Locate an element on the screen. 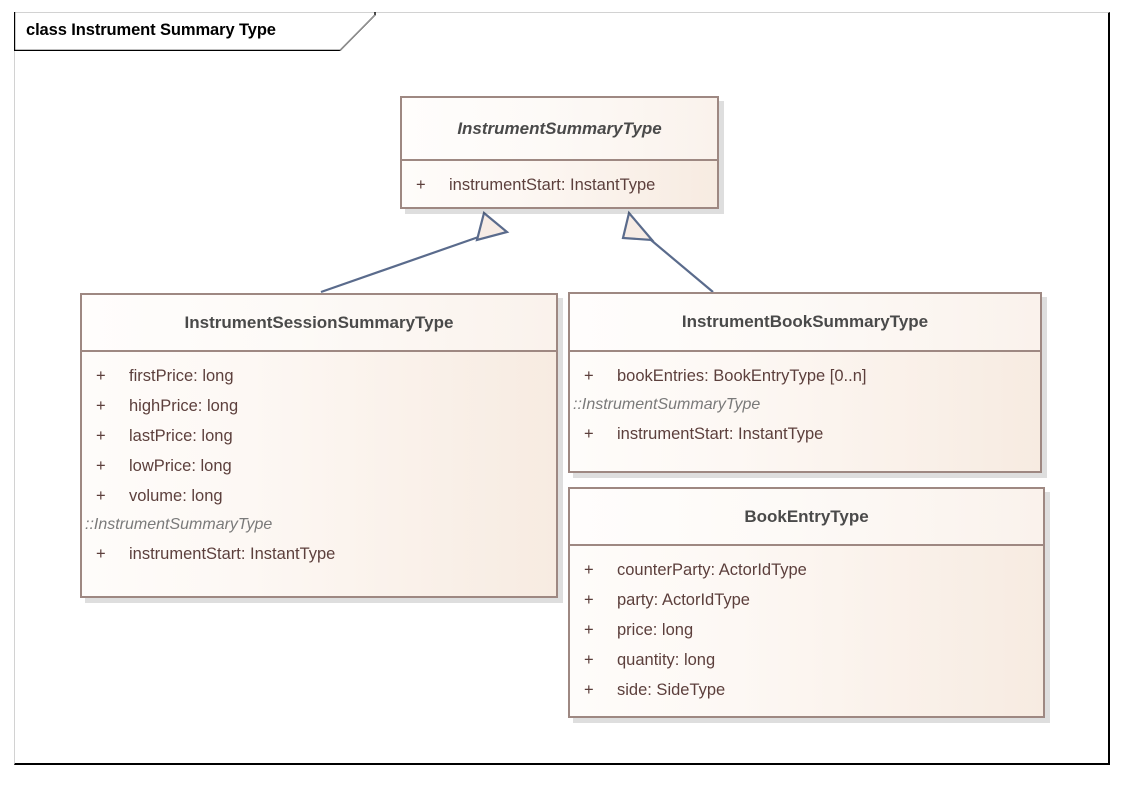 This screenshot has width=1125, height=786. frame-title-label: class Instrument Summary Type is located at coordinates (151, 30).